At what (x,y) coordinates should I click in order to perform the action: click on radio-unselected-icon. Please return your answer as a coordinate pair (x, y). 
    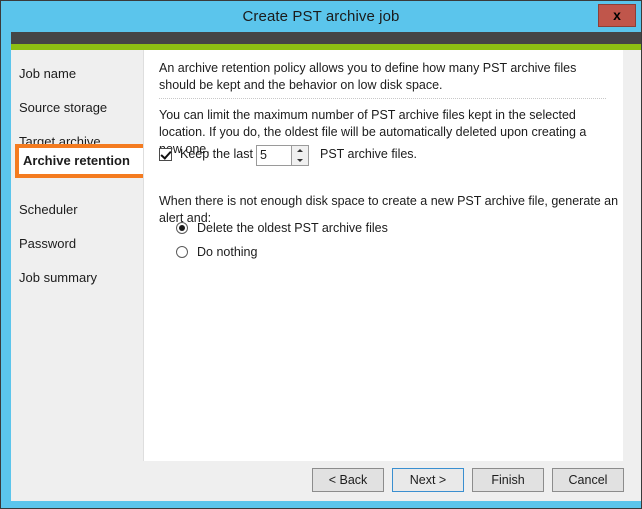
    Looking at the image, I should click on (182, 252).